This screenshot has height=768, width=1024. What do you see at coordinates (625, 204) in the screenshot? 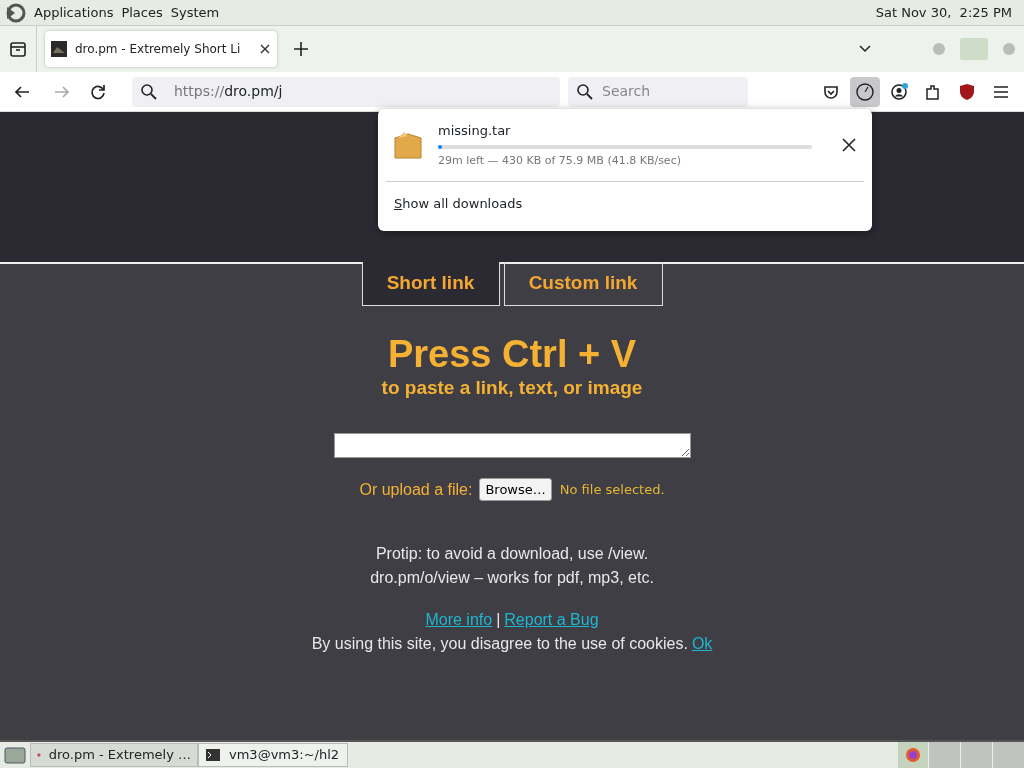
I see `show-all-downloads: Show all downloads` at bounding box center [625, 204].